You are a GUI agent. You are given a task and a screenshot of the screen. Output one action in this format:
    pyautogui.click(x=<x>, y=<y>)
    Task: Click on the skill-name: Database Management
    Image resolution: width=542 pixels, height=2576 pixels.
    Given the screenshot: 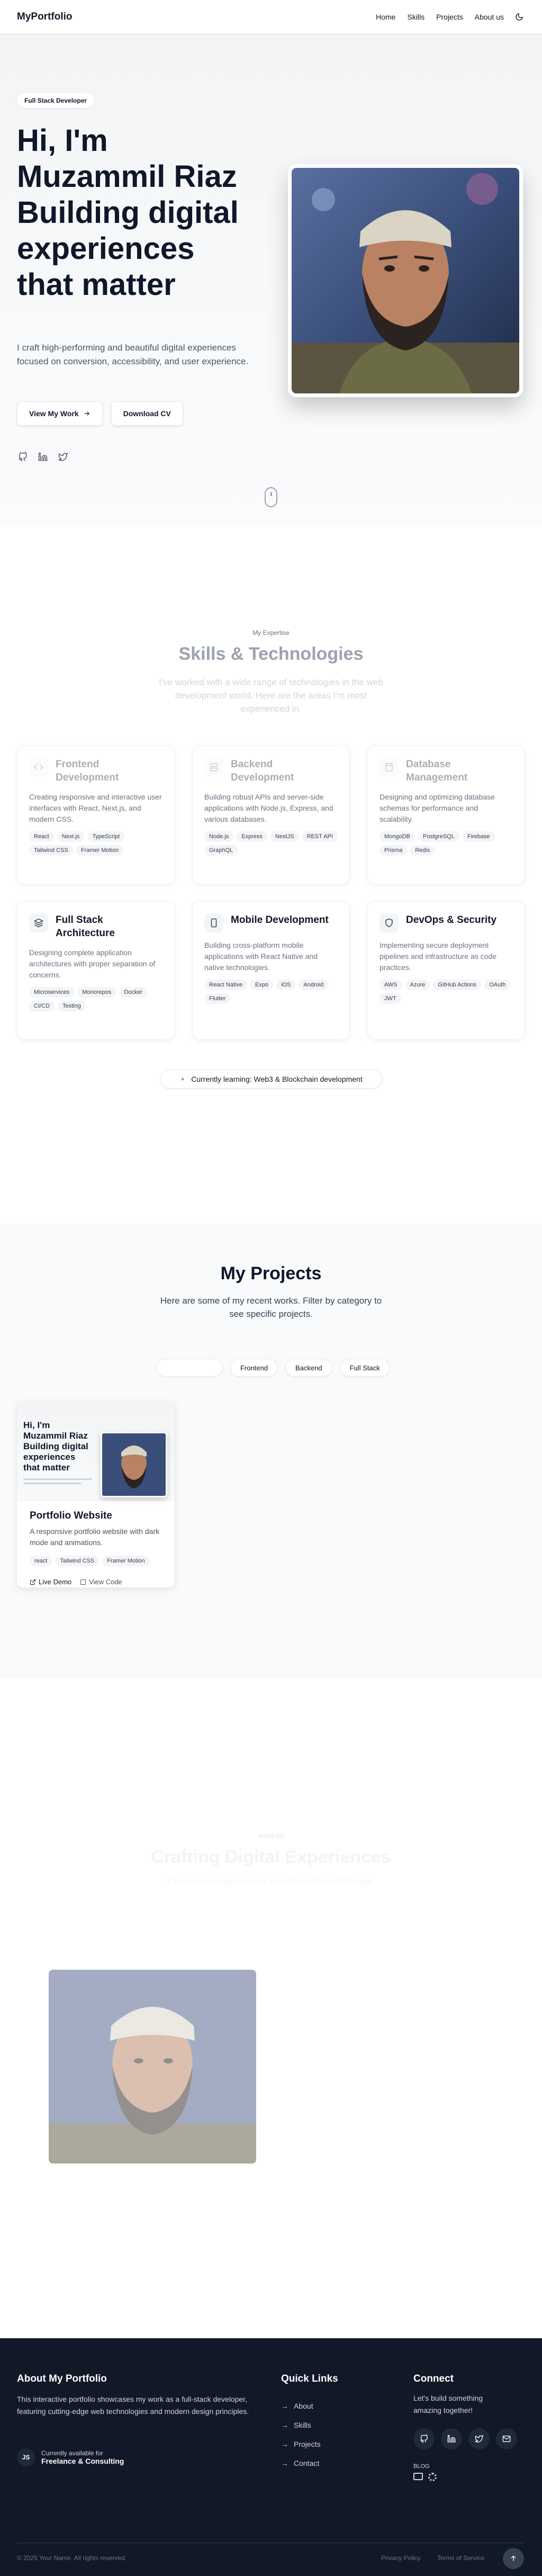 What is the action you would take?
    pyautogui.click(x=437, y=771)
    